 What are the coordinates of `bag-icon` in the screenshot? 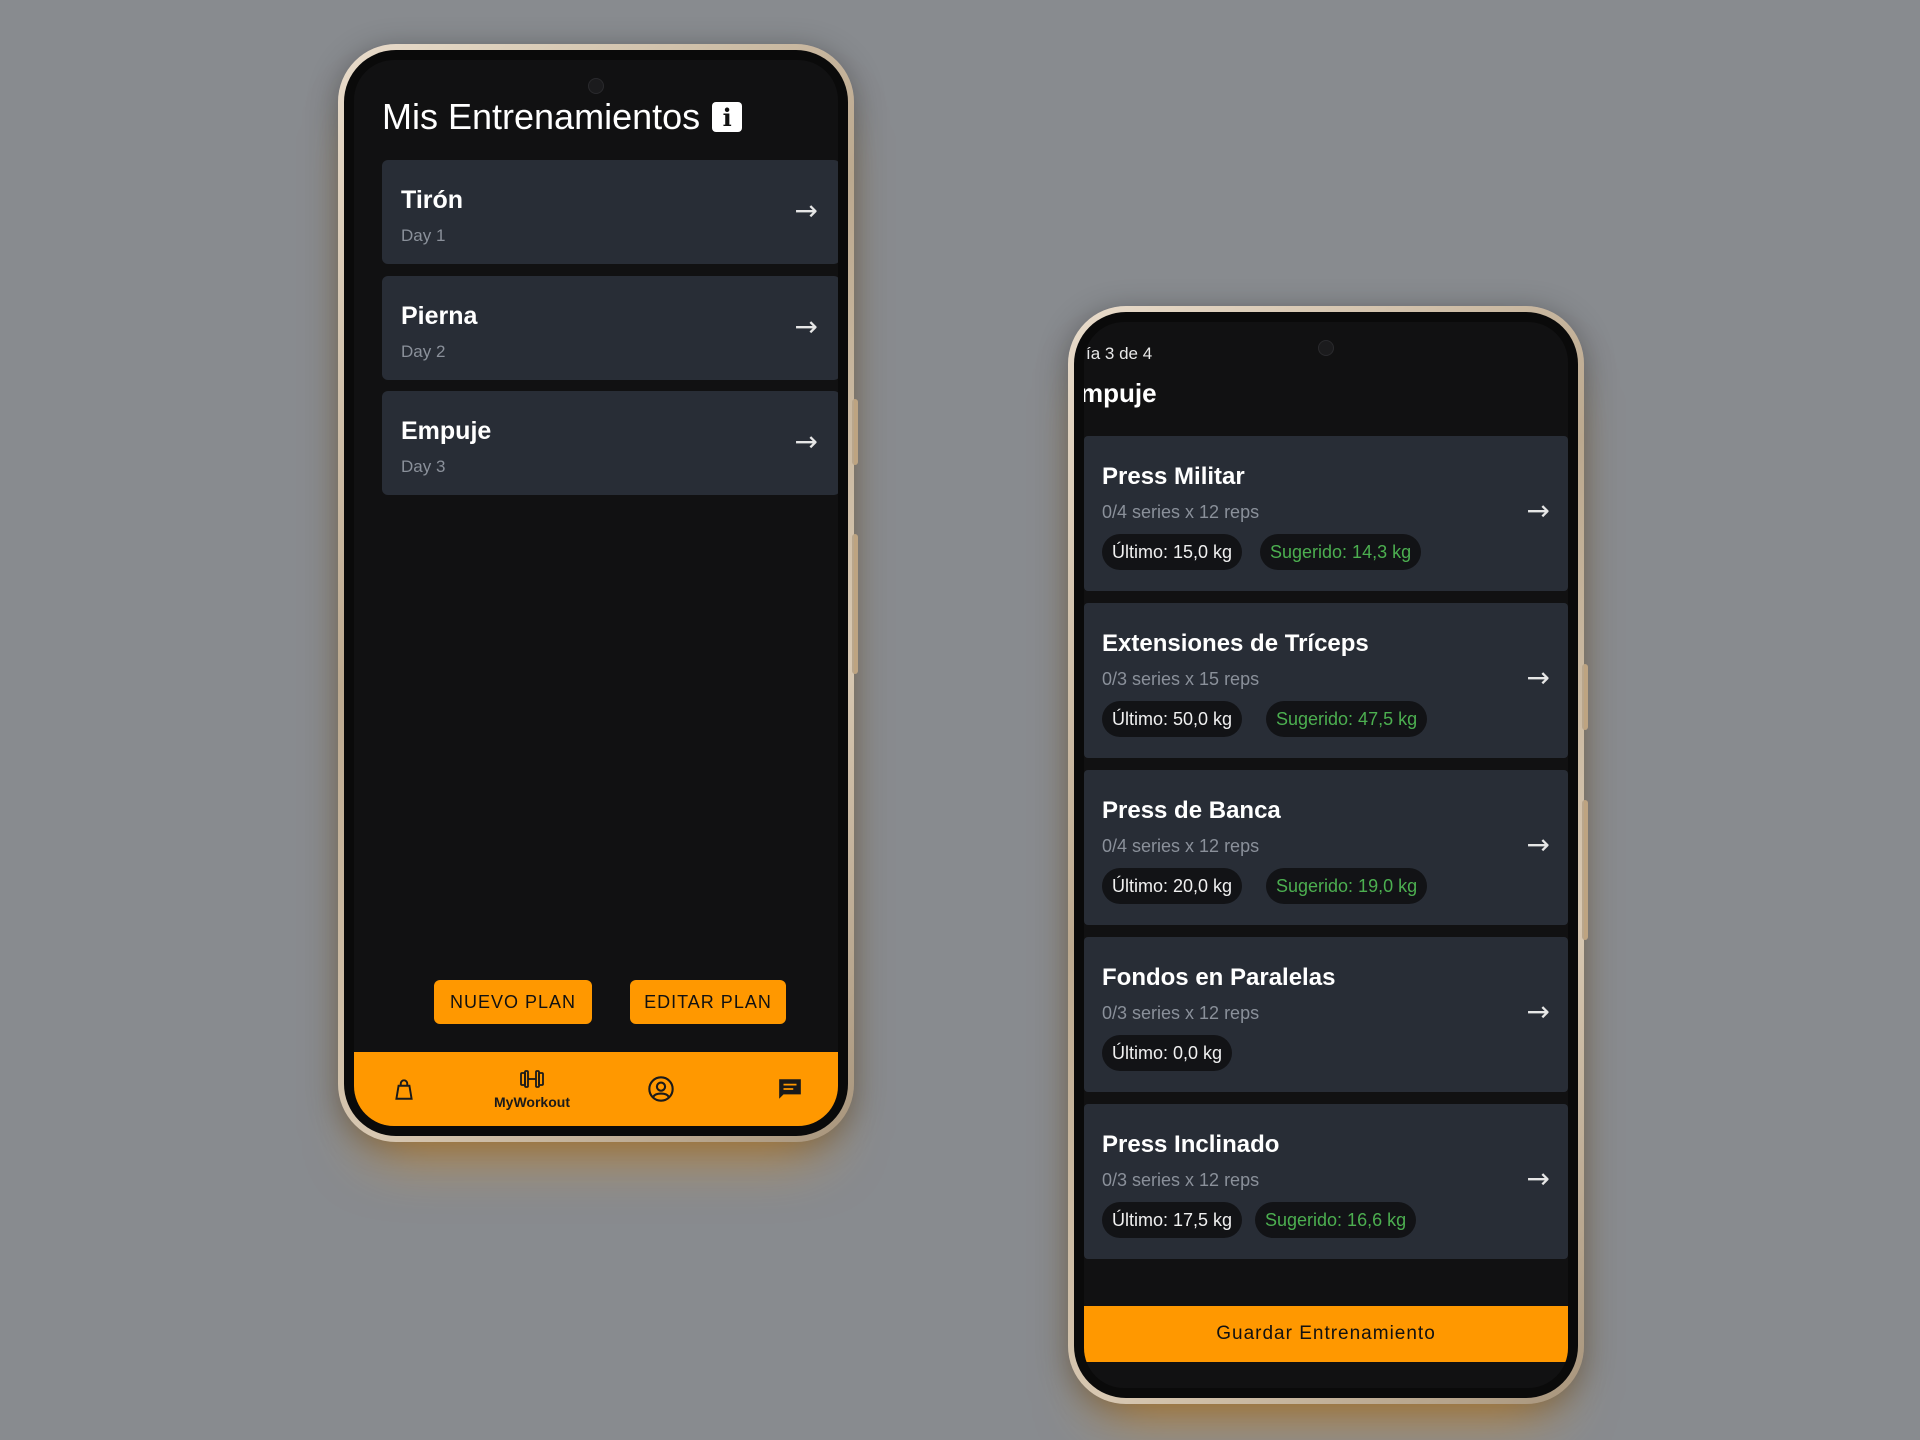 It's located at (404, 1089).